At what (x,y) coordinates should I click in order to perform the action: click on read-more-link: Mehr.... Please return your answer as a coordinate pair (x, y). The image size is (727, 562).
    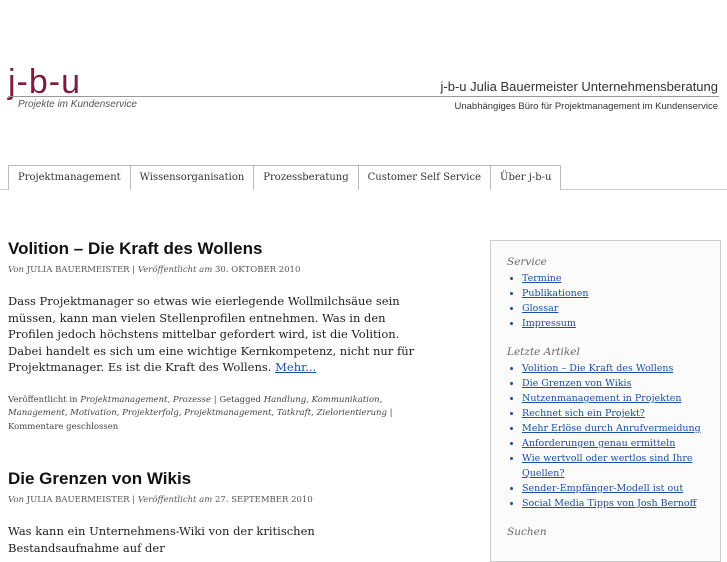
    Looking at the image, I should click on (295, 367).